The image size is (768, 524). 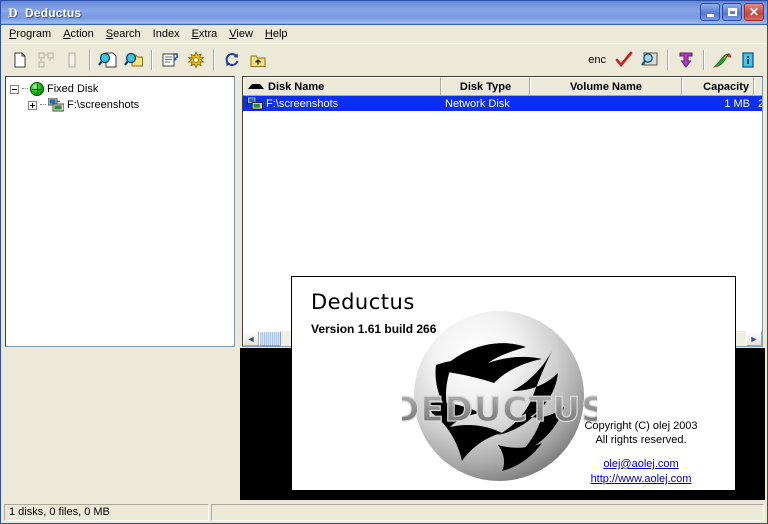 What do you see at coordinates (32, 105) in the screenshot?
I see `expand-toggle-screenshots` at bounding box center [32, 105].